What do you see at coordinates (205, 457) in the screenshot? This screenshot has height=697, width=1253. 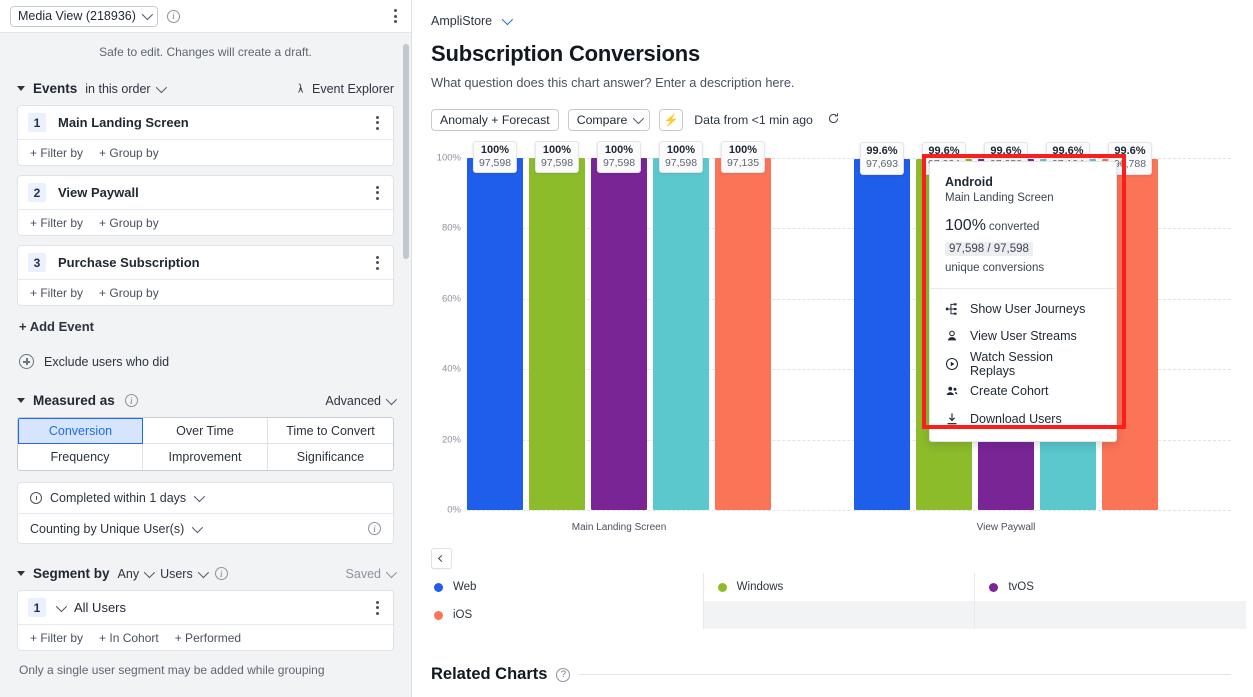 I see `tab-improvement: Improvement` at bounding box center [205, 457].